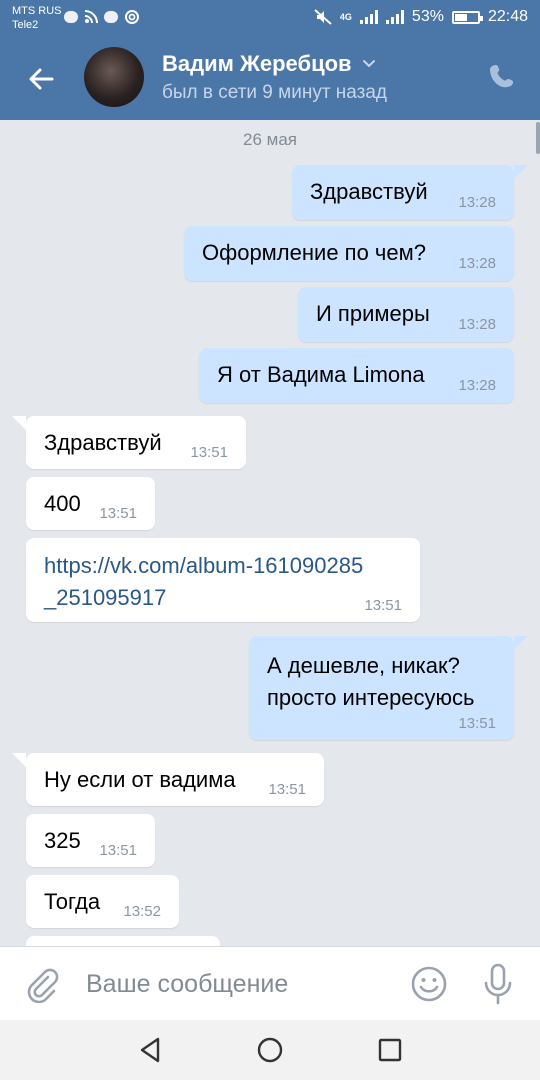 This screenshot has height=1080, width=540. Describe the element at coordinates (270, 18) in the screenshot. I see `status-bar: MTS RUS Tele2 4G 53% 22:48` at that location.